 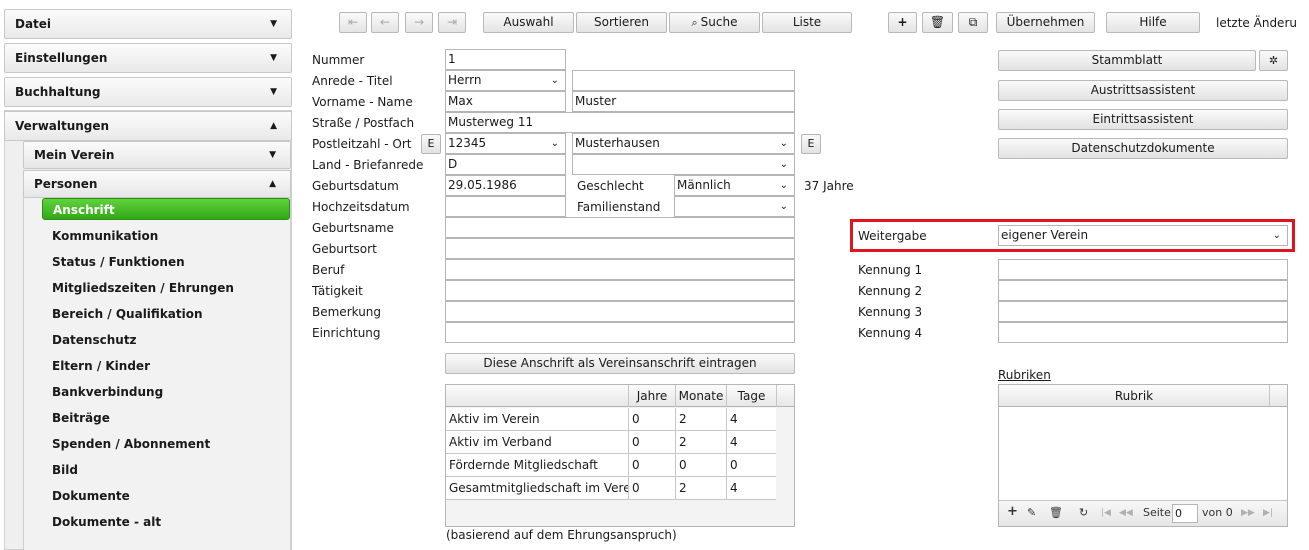 I want to click on subsection-personen: Personen ▲, so click(x=157, y=184).